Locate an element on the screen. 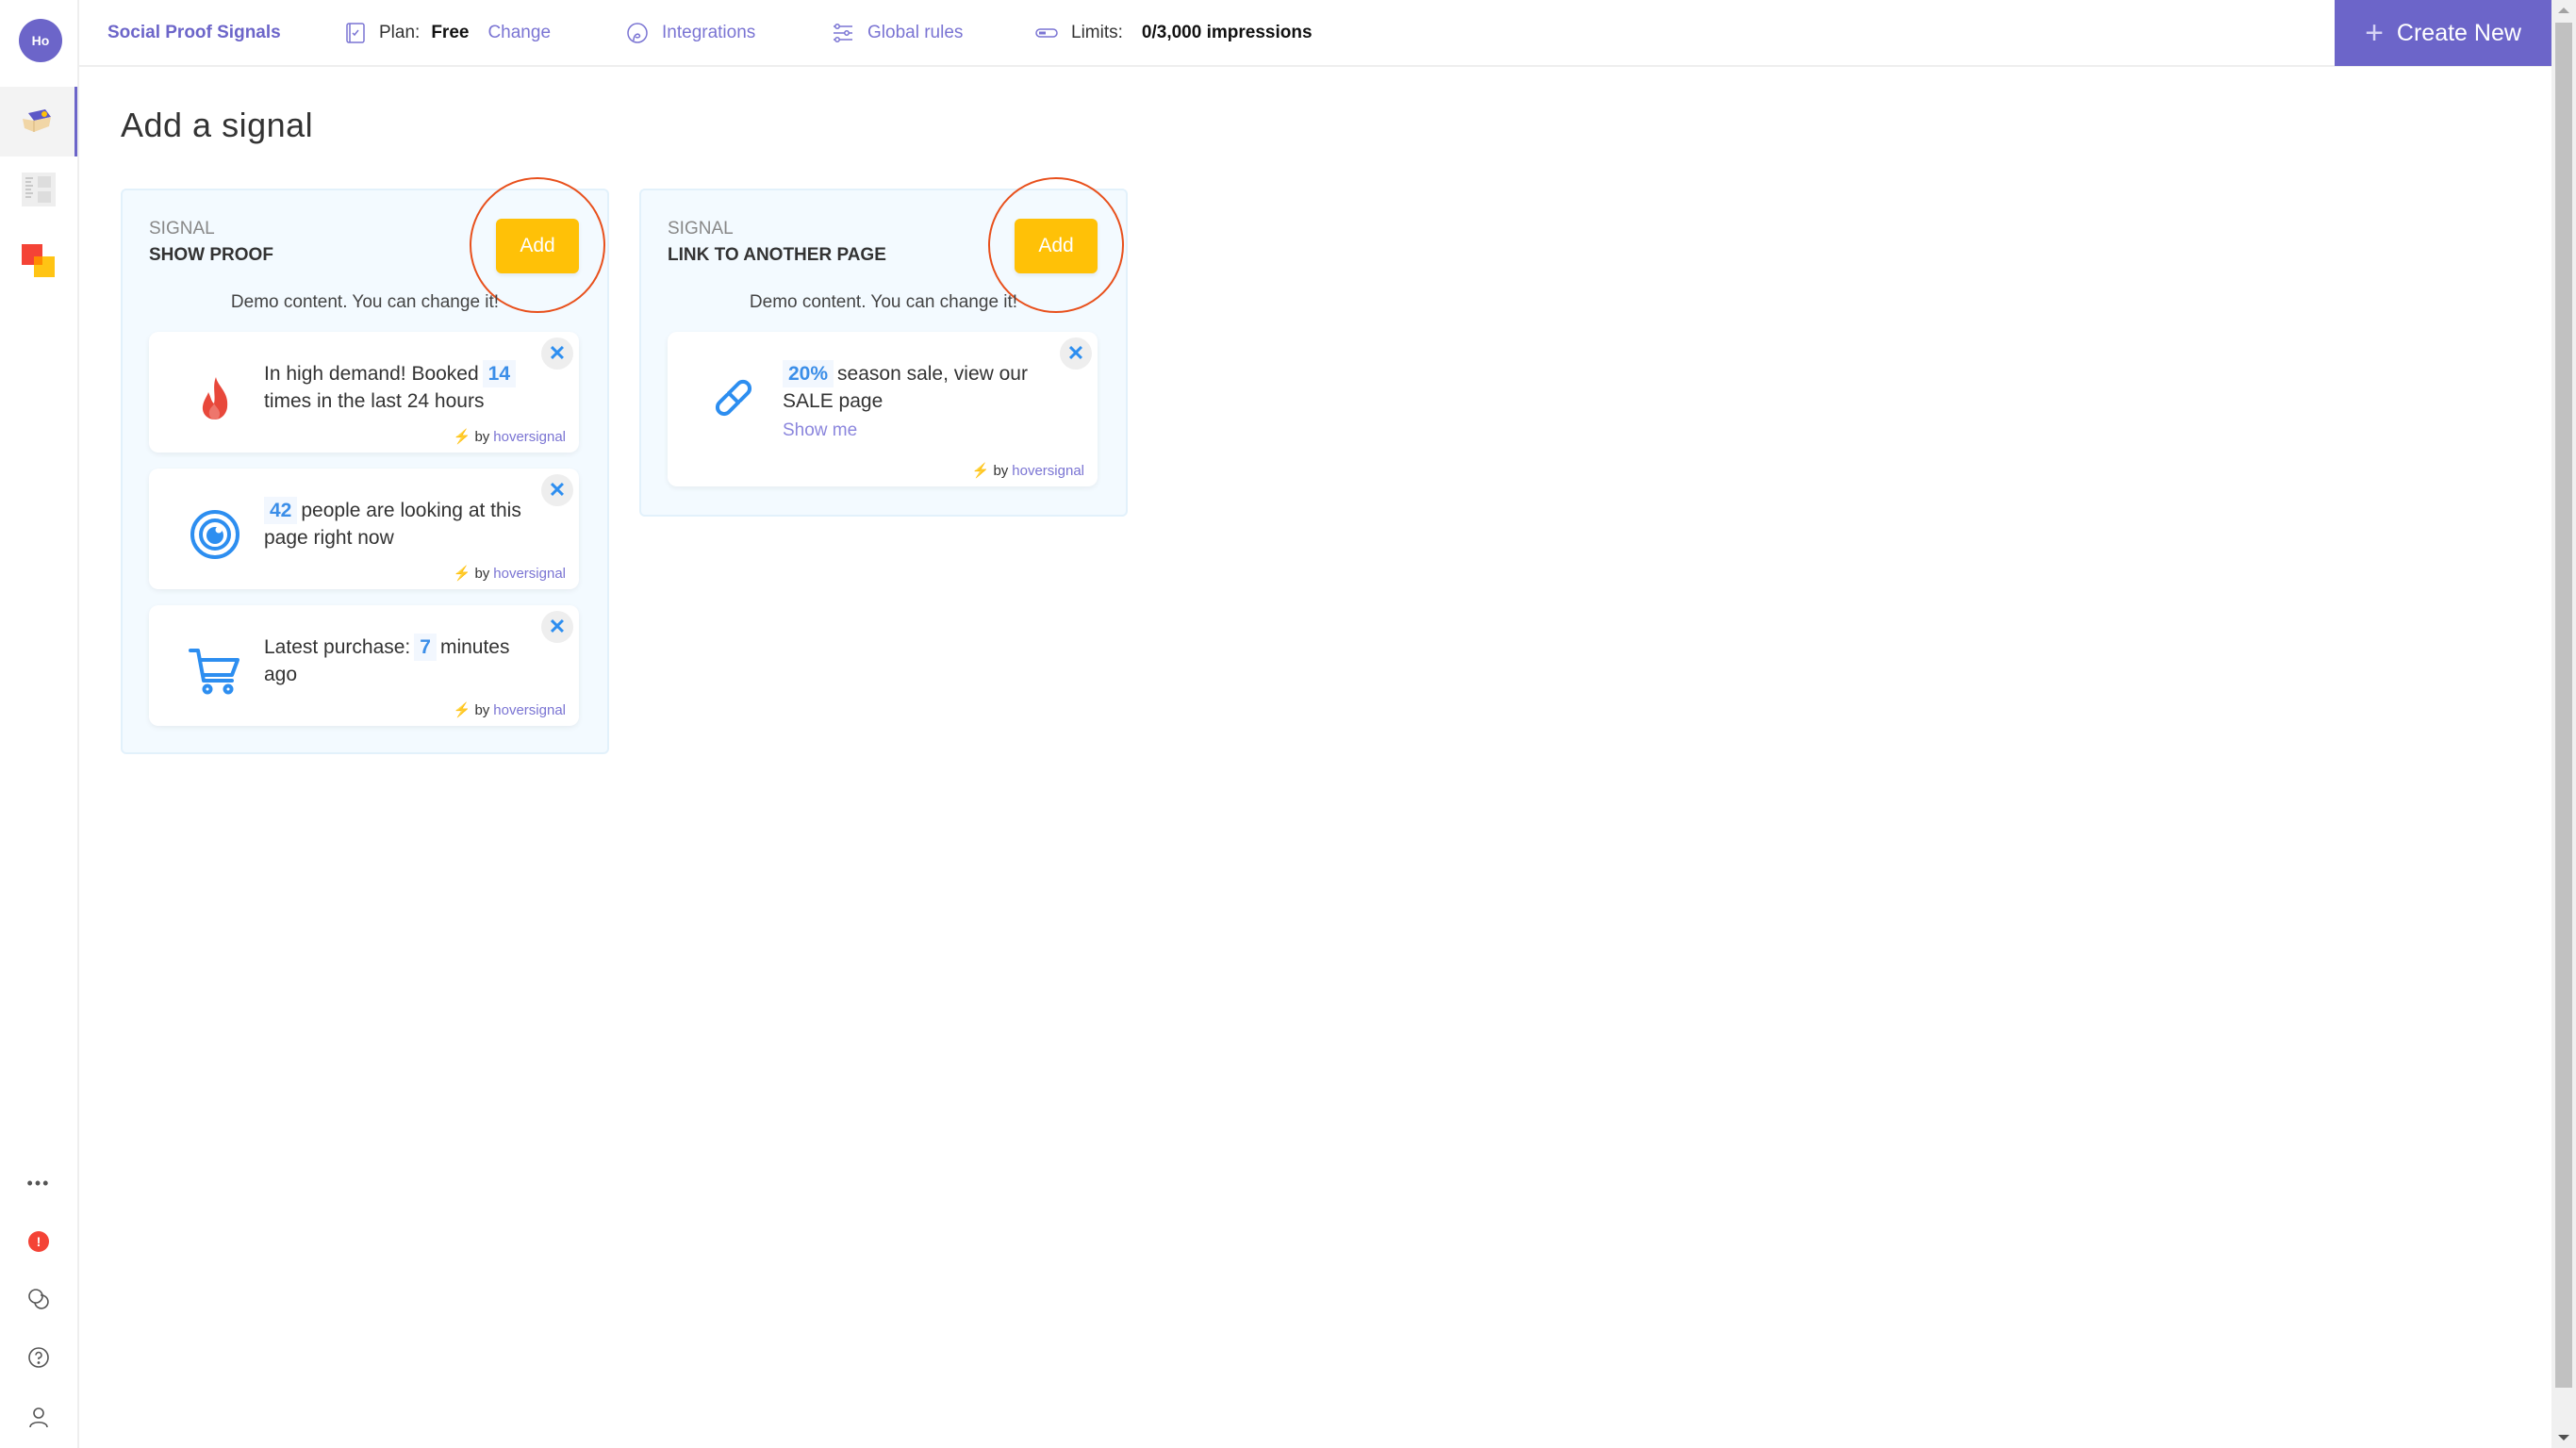  proof-number: 7 is located at coordinates (425, 647).